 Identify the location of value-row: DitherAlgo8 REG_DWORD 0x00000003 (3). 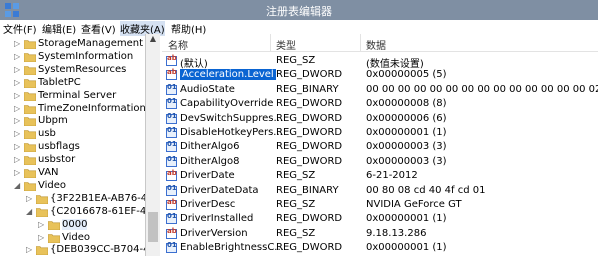
(380, 162).